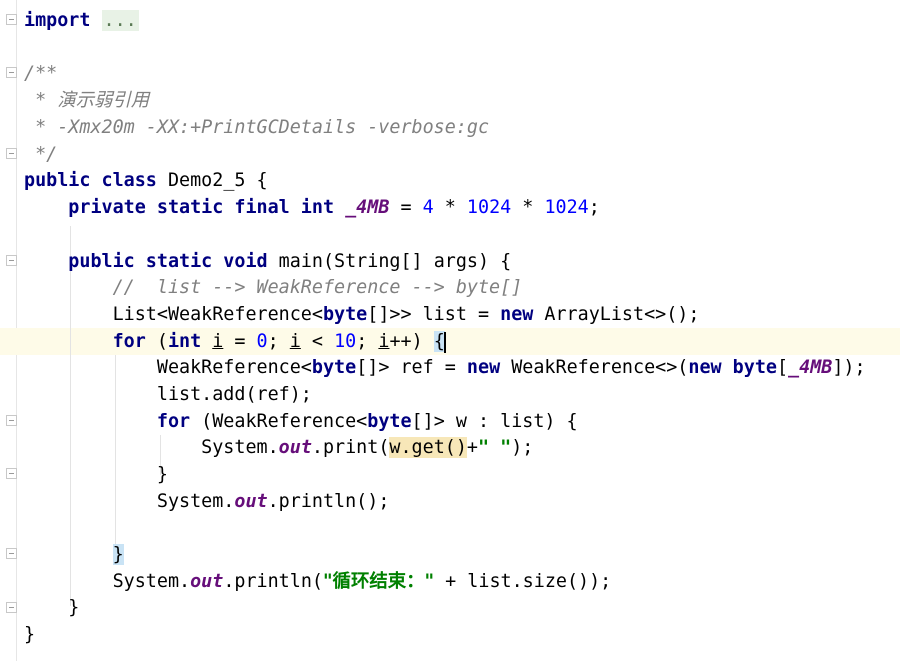 The height and width of the screenshot is (661, 900). What do you see at coordinates (11, 153) in the screenshot?
I see `fold-javadoc-close-icon` at bounding box center [11, 153].